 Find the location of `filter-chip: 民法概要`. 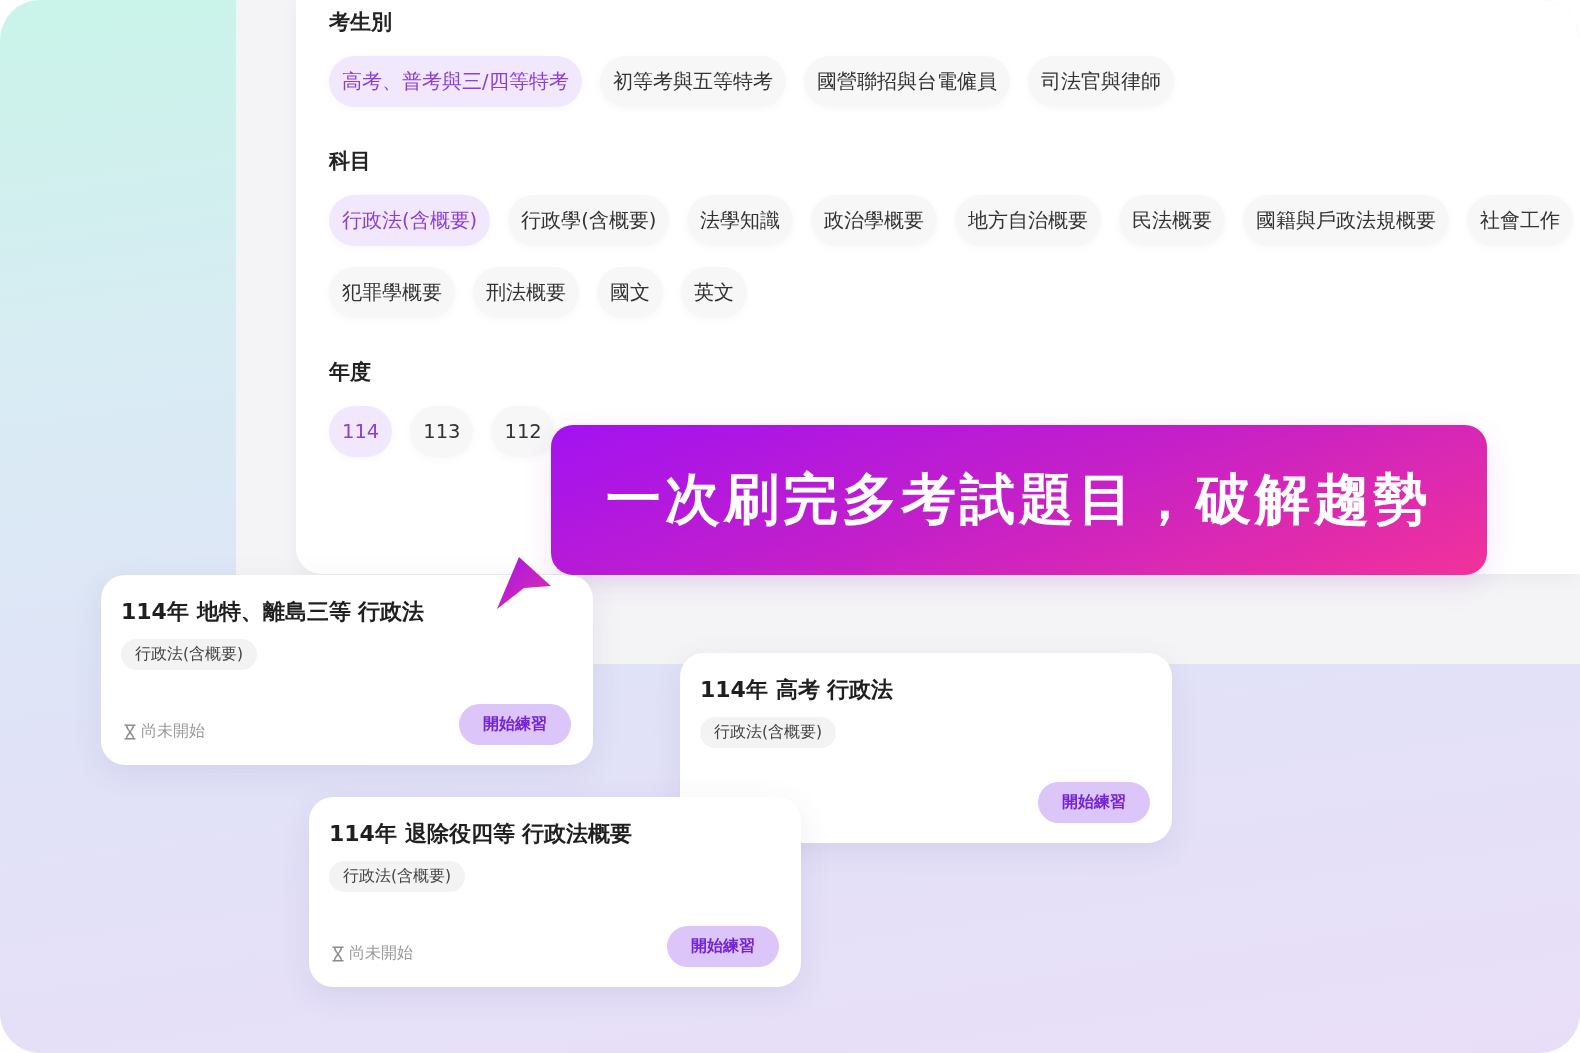

filter-chip: 民法概要 is located at coordinates (1172, 220).